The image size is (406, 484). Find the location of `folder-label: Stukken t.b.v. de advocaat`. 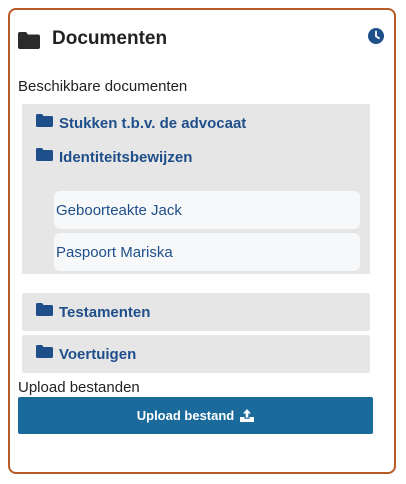

folder-label: Stukken t.b.v. de advocaat is located at coordinates (153, 123).